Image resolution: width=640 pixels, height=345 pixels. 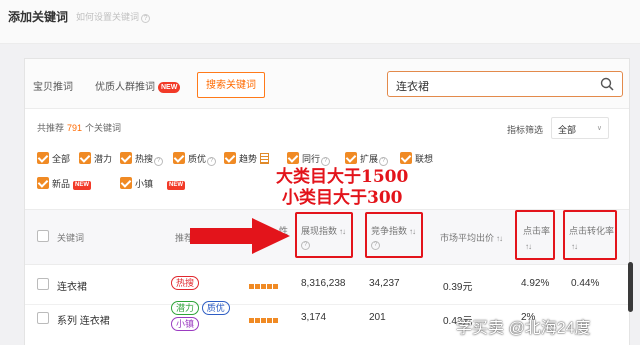 What do you see at coordinates (630, 287) in the screenshot?
I see `scrollbar` at bounding box center [630, 287].